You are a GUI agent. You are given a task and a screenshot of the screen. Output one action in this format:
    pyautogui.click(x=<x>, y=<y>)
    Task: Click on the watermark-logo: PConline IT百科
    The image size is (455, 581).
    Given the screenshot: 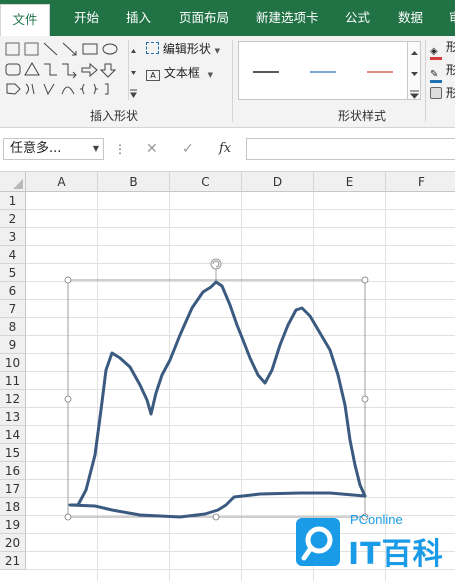 What is the action you would take?
    pyautogui.click(x=375, y=546)
    